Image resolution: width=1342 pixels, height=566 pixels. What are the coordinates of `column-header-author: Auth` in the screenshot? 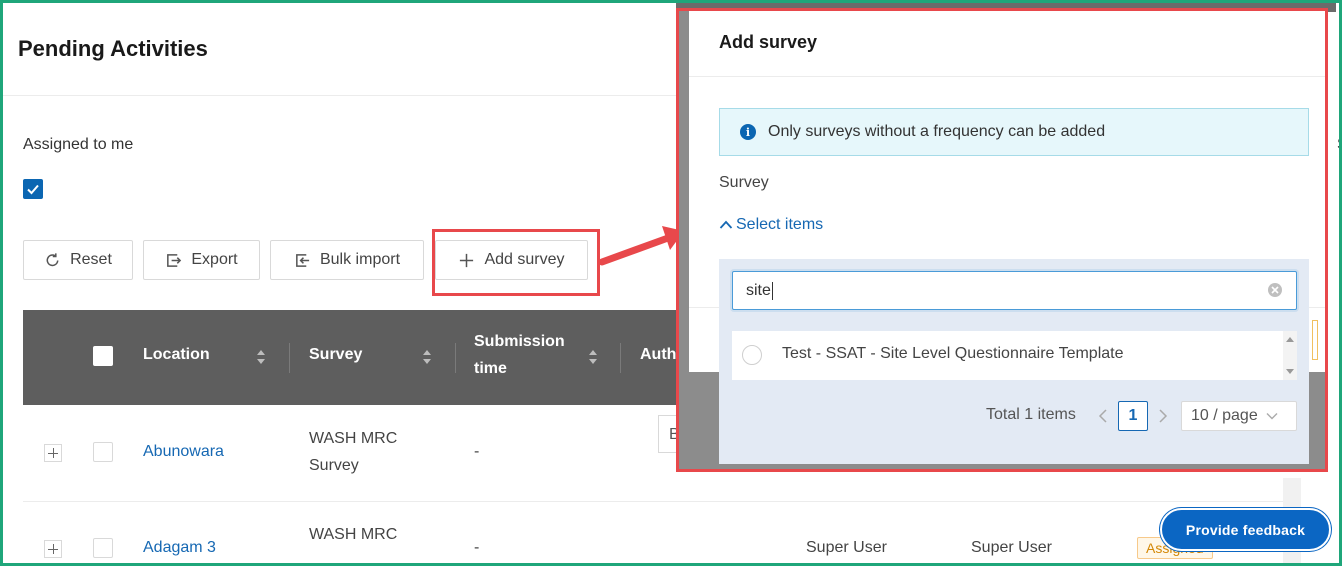 It's located at (658, 355).